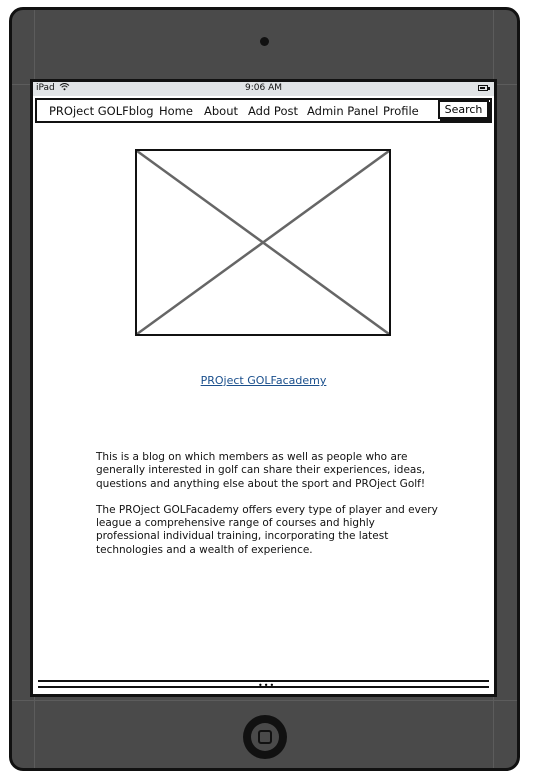 This screenshot has height=784, width=539. I want to click on search-button: Search, so click(463, 109).